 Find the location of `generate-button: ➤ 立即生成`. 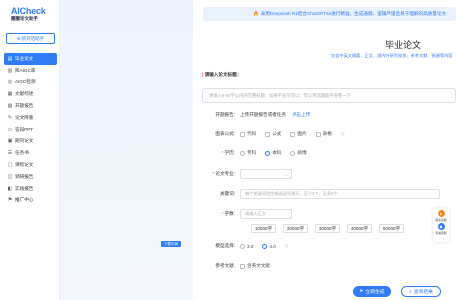

generate-button: ➤ 立即生成 is located at coordinates (372, 291).